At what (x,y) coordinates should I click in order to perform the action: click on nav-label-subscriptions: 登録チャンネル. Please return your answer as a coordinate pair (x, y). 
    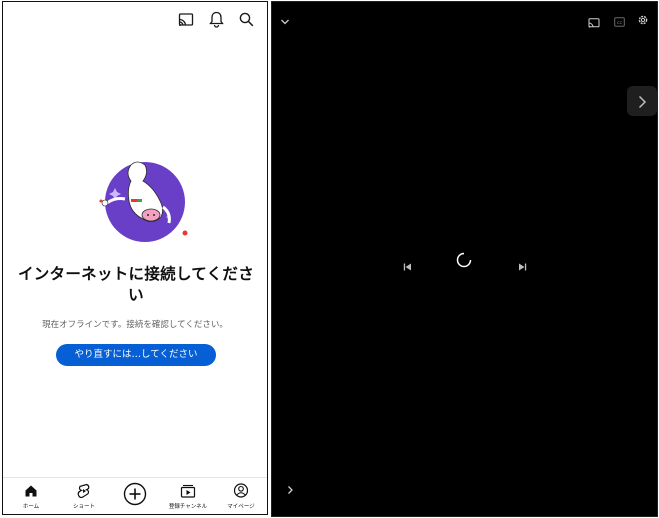
    Looking at the image, I should click on (188, 507).